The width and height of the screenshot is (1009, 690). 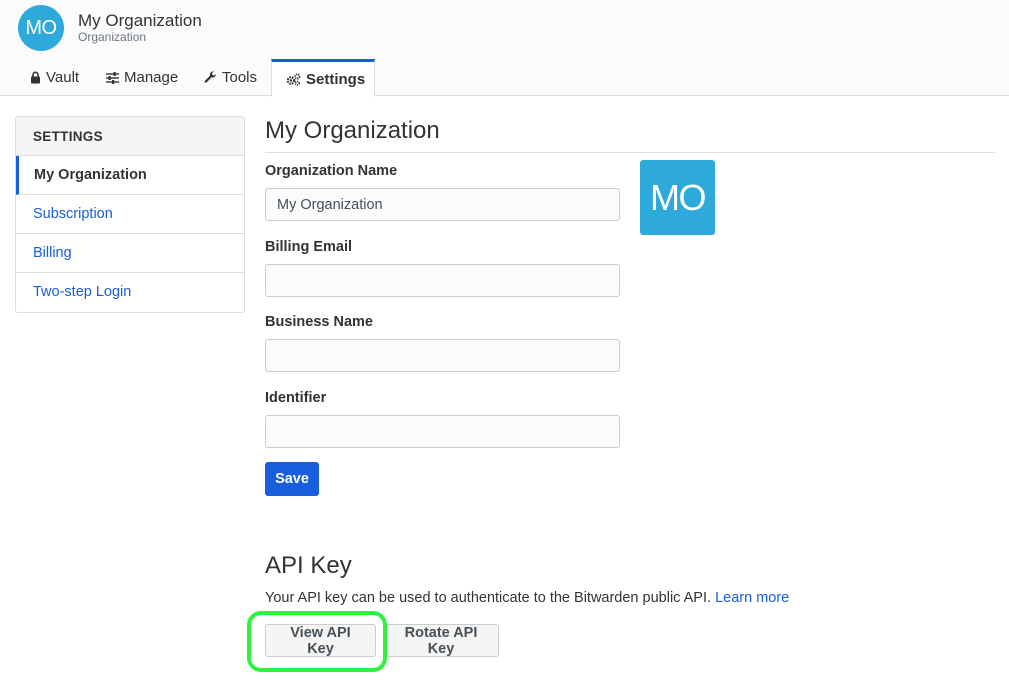 I want to click on tab-vault-label: Vault, so click(x=62, y=77).